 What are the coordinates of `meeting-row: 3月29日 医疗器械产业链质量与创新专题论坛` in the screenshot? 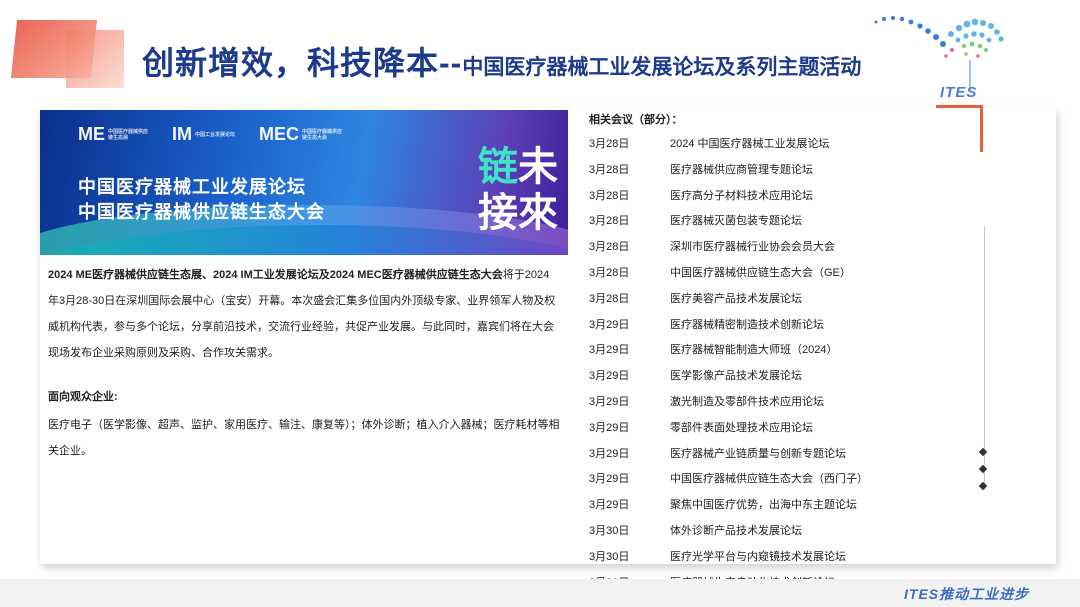 It's located at (717, 454).